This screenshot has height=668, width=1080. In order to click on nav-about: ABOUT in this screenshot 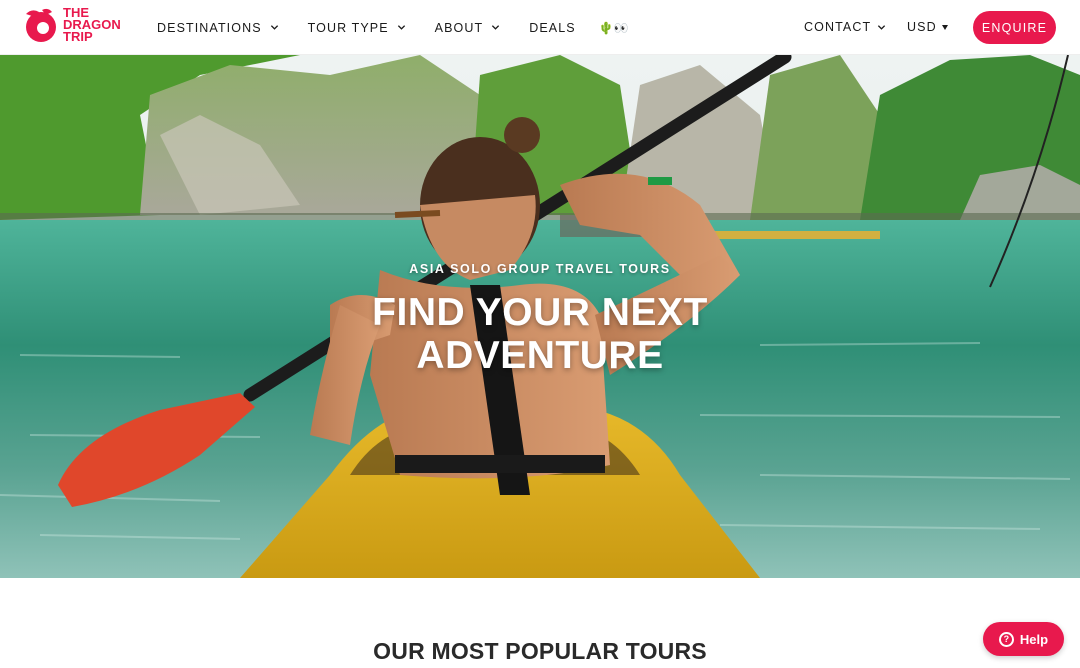, I will do `click(468, 28)`.